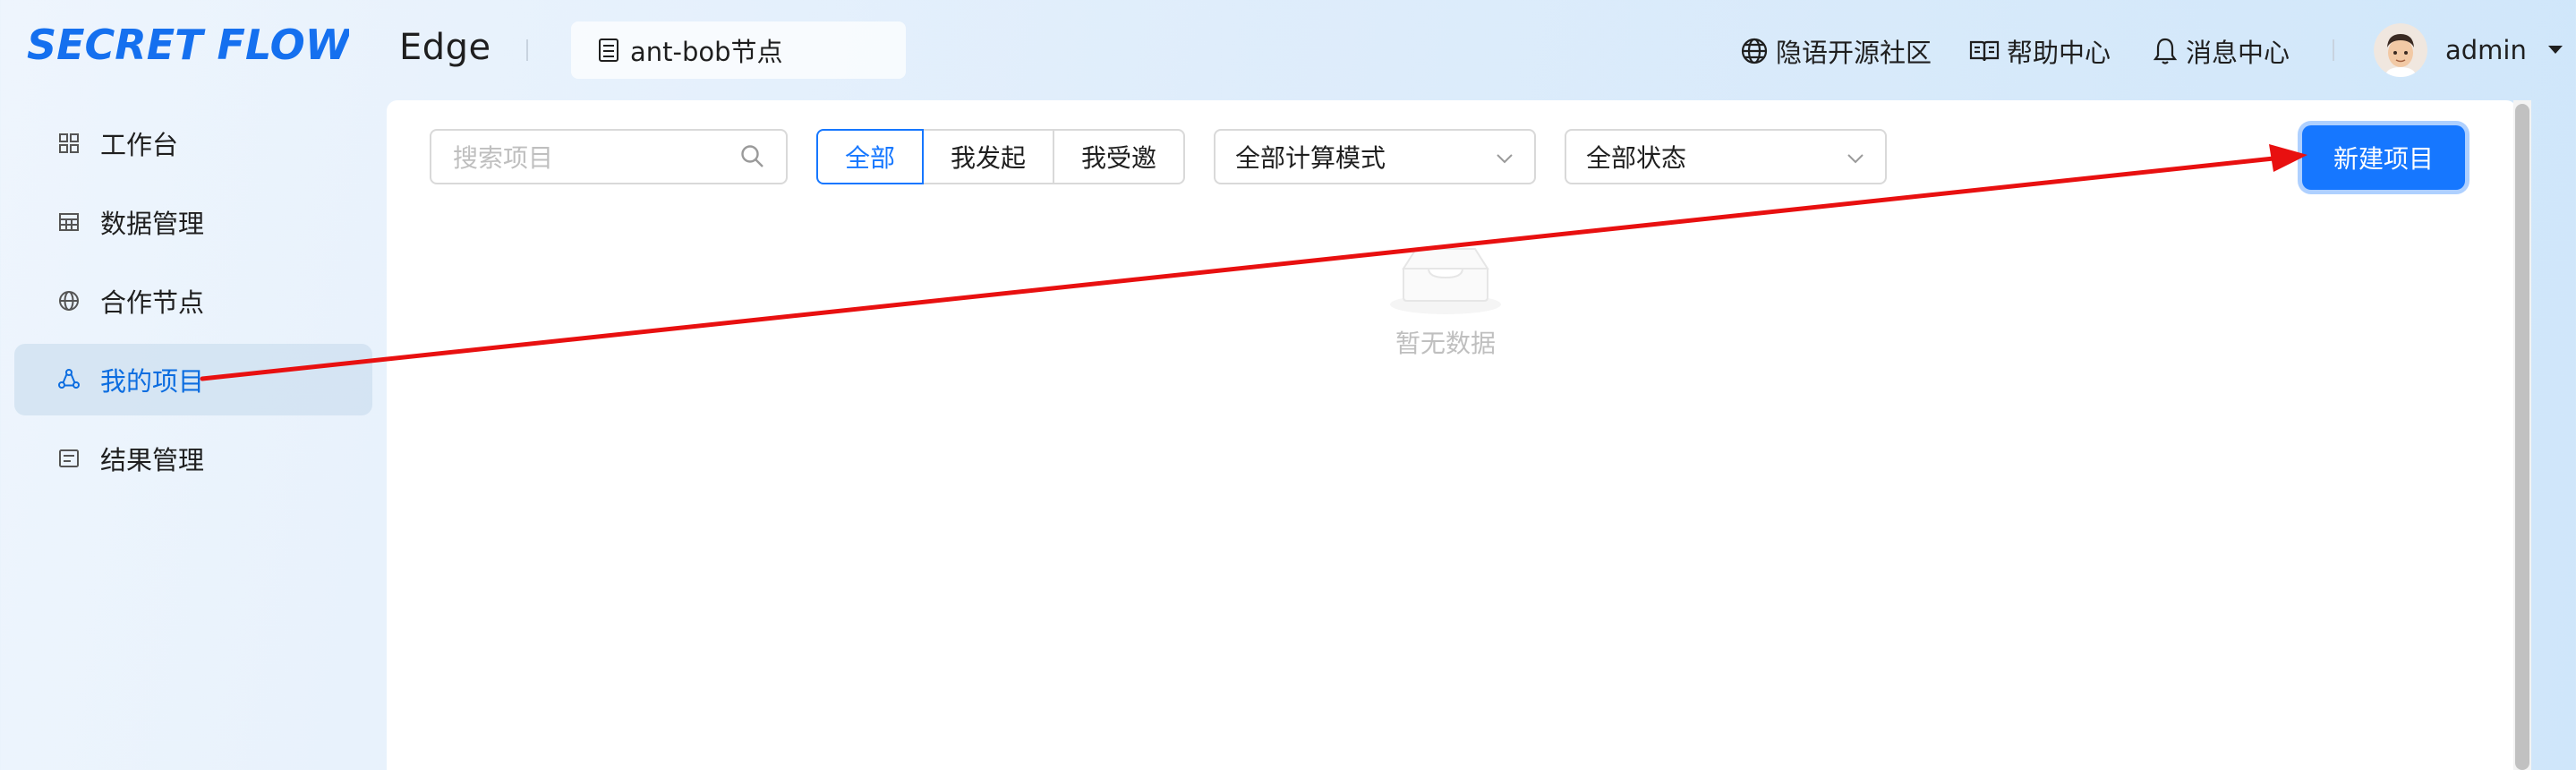 The height and width of the screenshot is (770, 2576). I want to click on help-center-label: 帮助中心, so click(2059, 53).